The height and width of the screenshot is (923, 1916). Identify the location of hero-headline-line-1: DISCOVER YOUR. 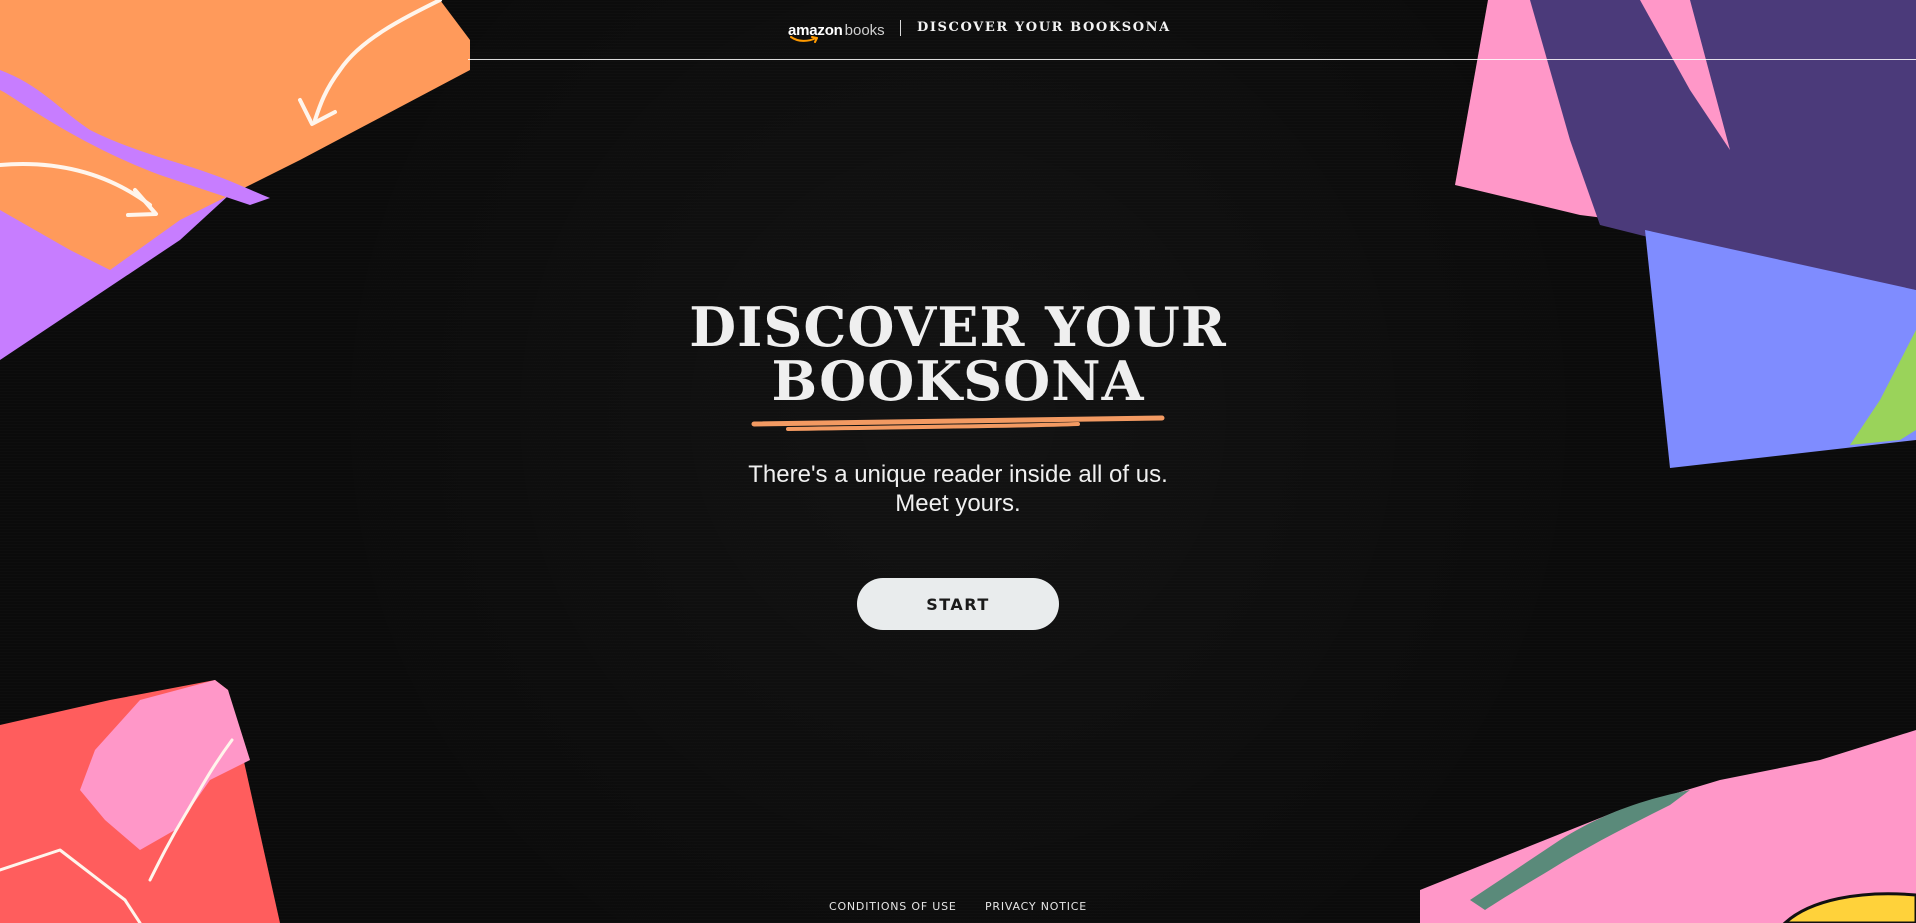
(958, 327).